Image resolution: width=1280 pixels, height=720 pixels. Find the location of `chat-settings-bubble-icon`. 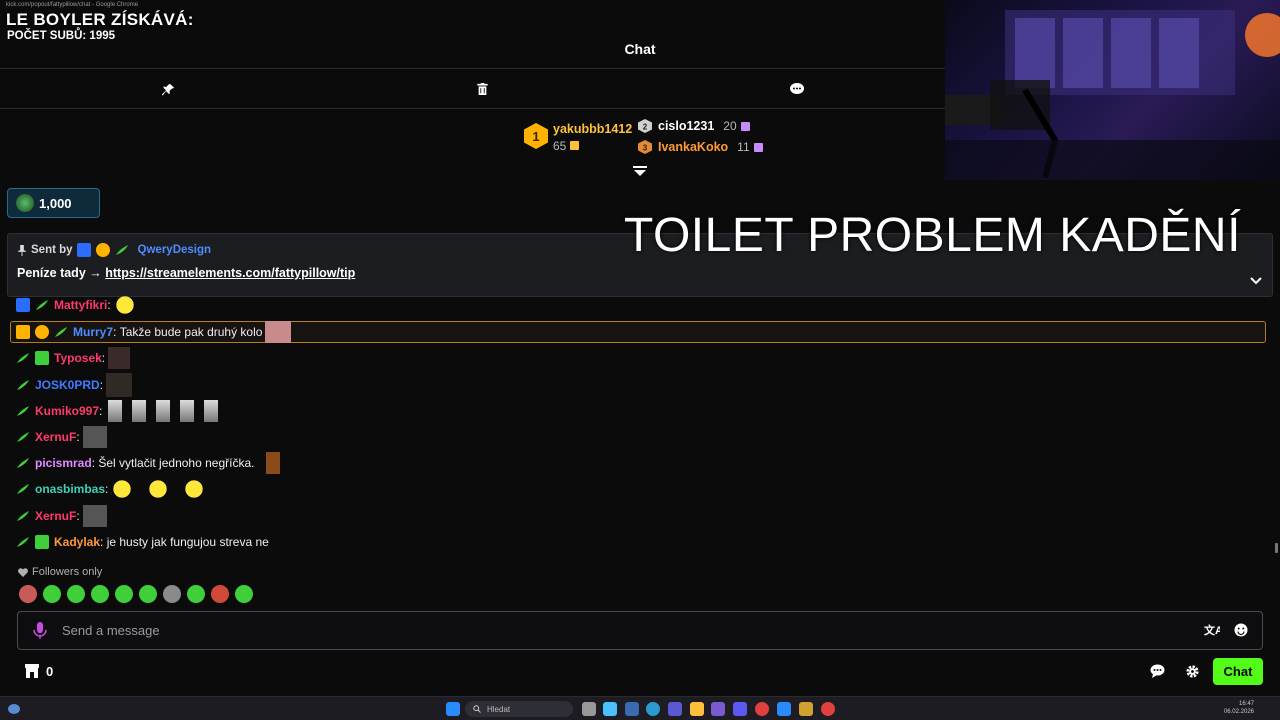

chat-settings-bubble-icon is located at coordinates (1157, 671).